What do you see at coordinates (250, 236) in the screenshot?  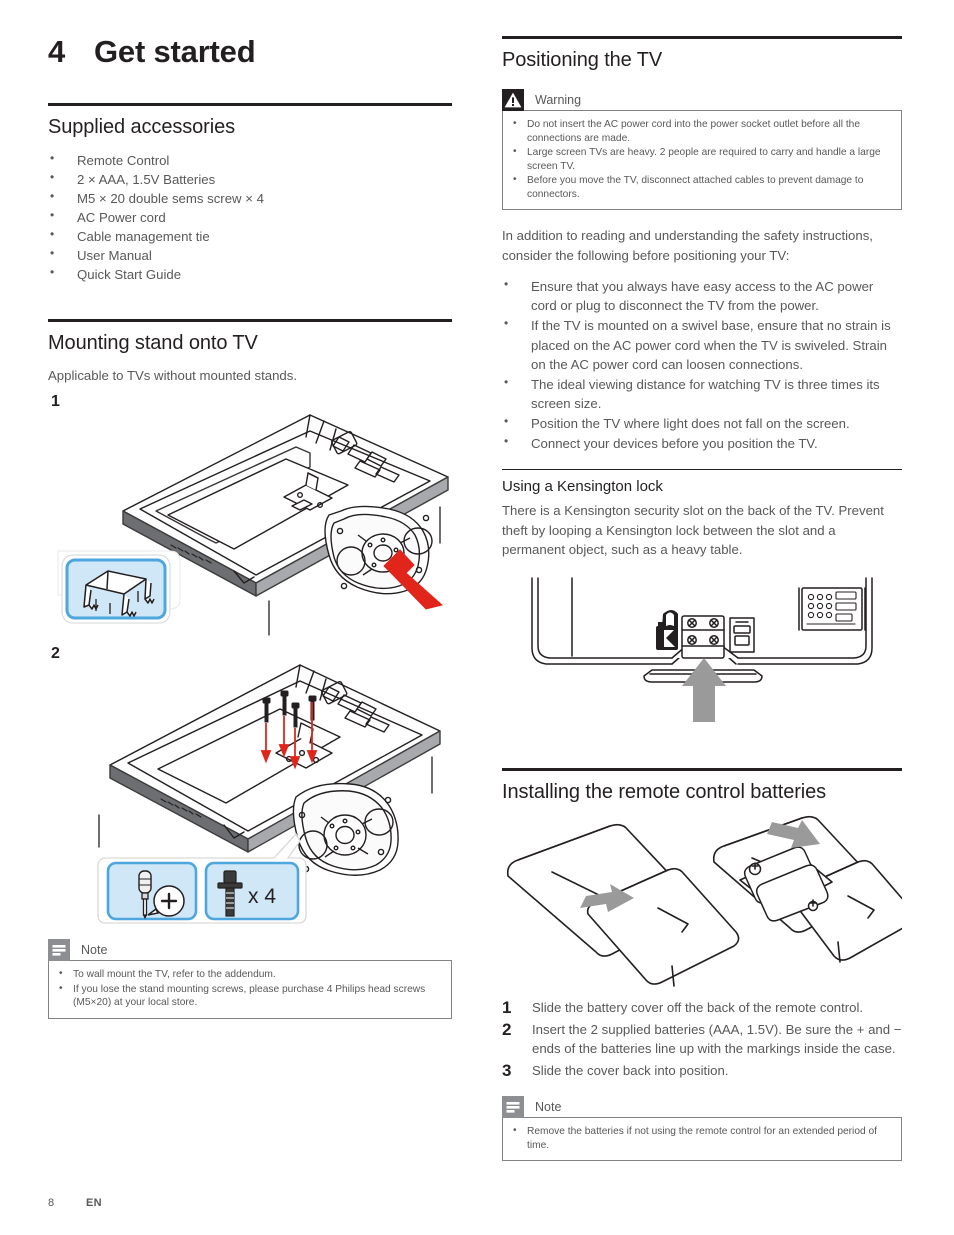 I see `list-item: Cable management tie` at bounding box center [250, 236].